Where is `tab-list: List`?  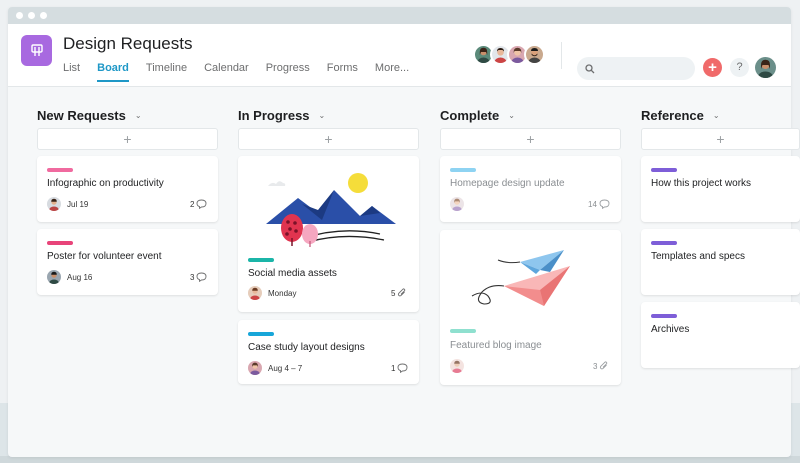
tab-list: List is located at coordinates (71, 71).